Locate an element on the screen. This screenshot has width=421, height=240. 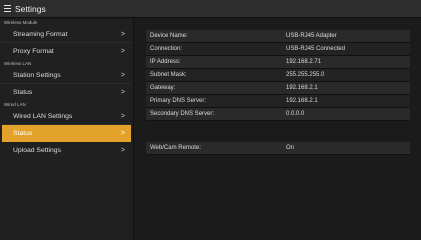
sidebar-item-wireless-status: Status > is located at coordinates (66, 92).